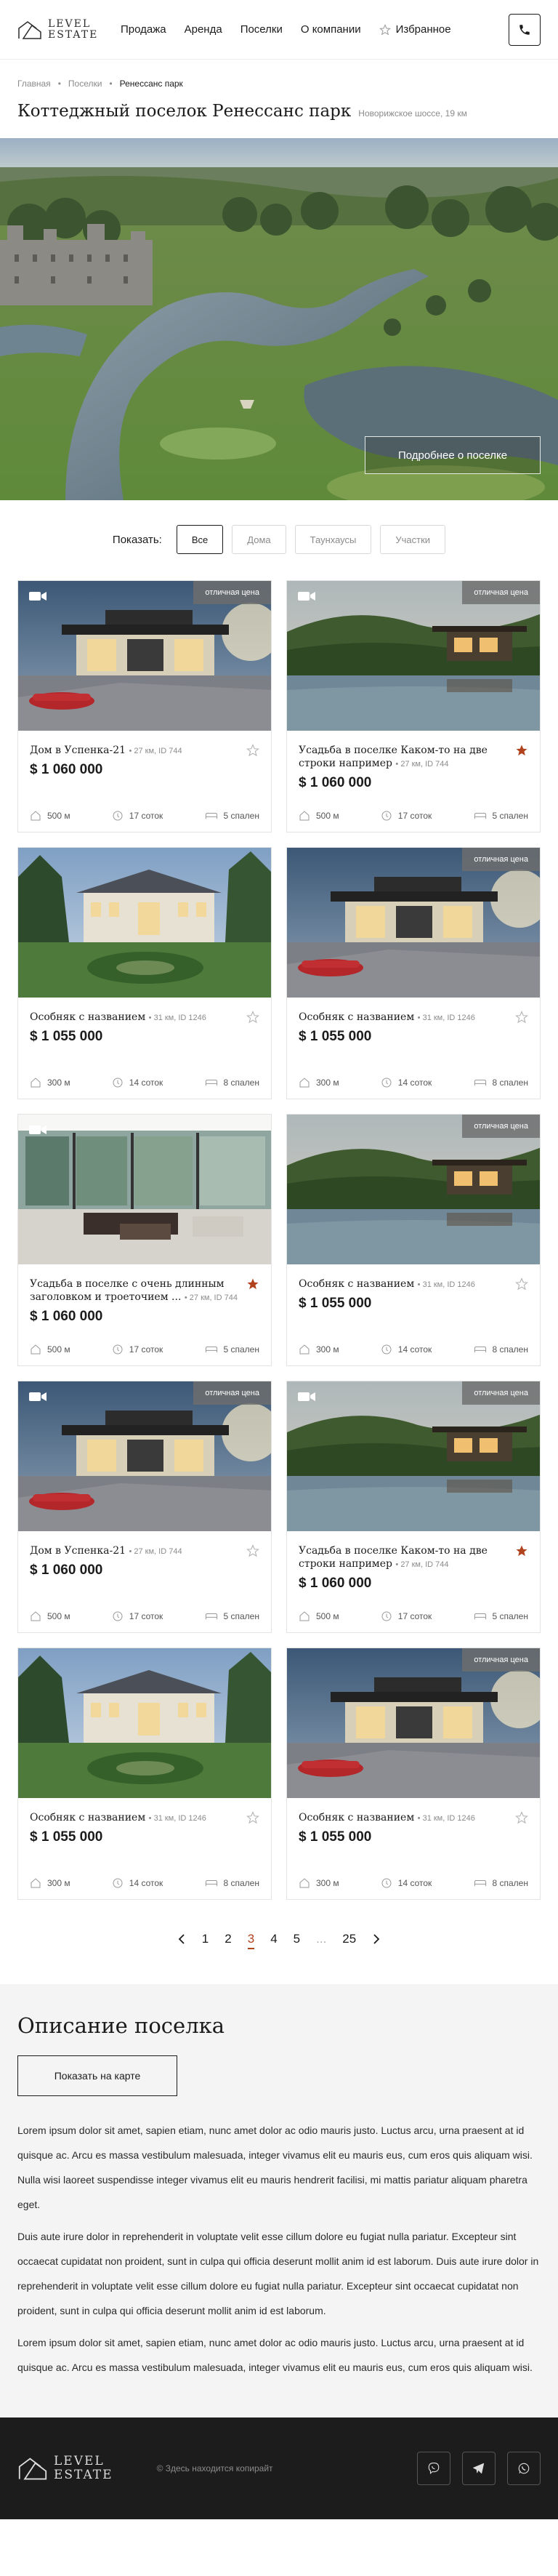 Image resolution: width=558 pixels, height=2576 pixels. Describe the element at coordinates (279, 319) in the screenshot. I see `hero-image: Подробнее о поселке` at that location.